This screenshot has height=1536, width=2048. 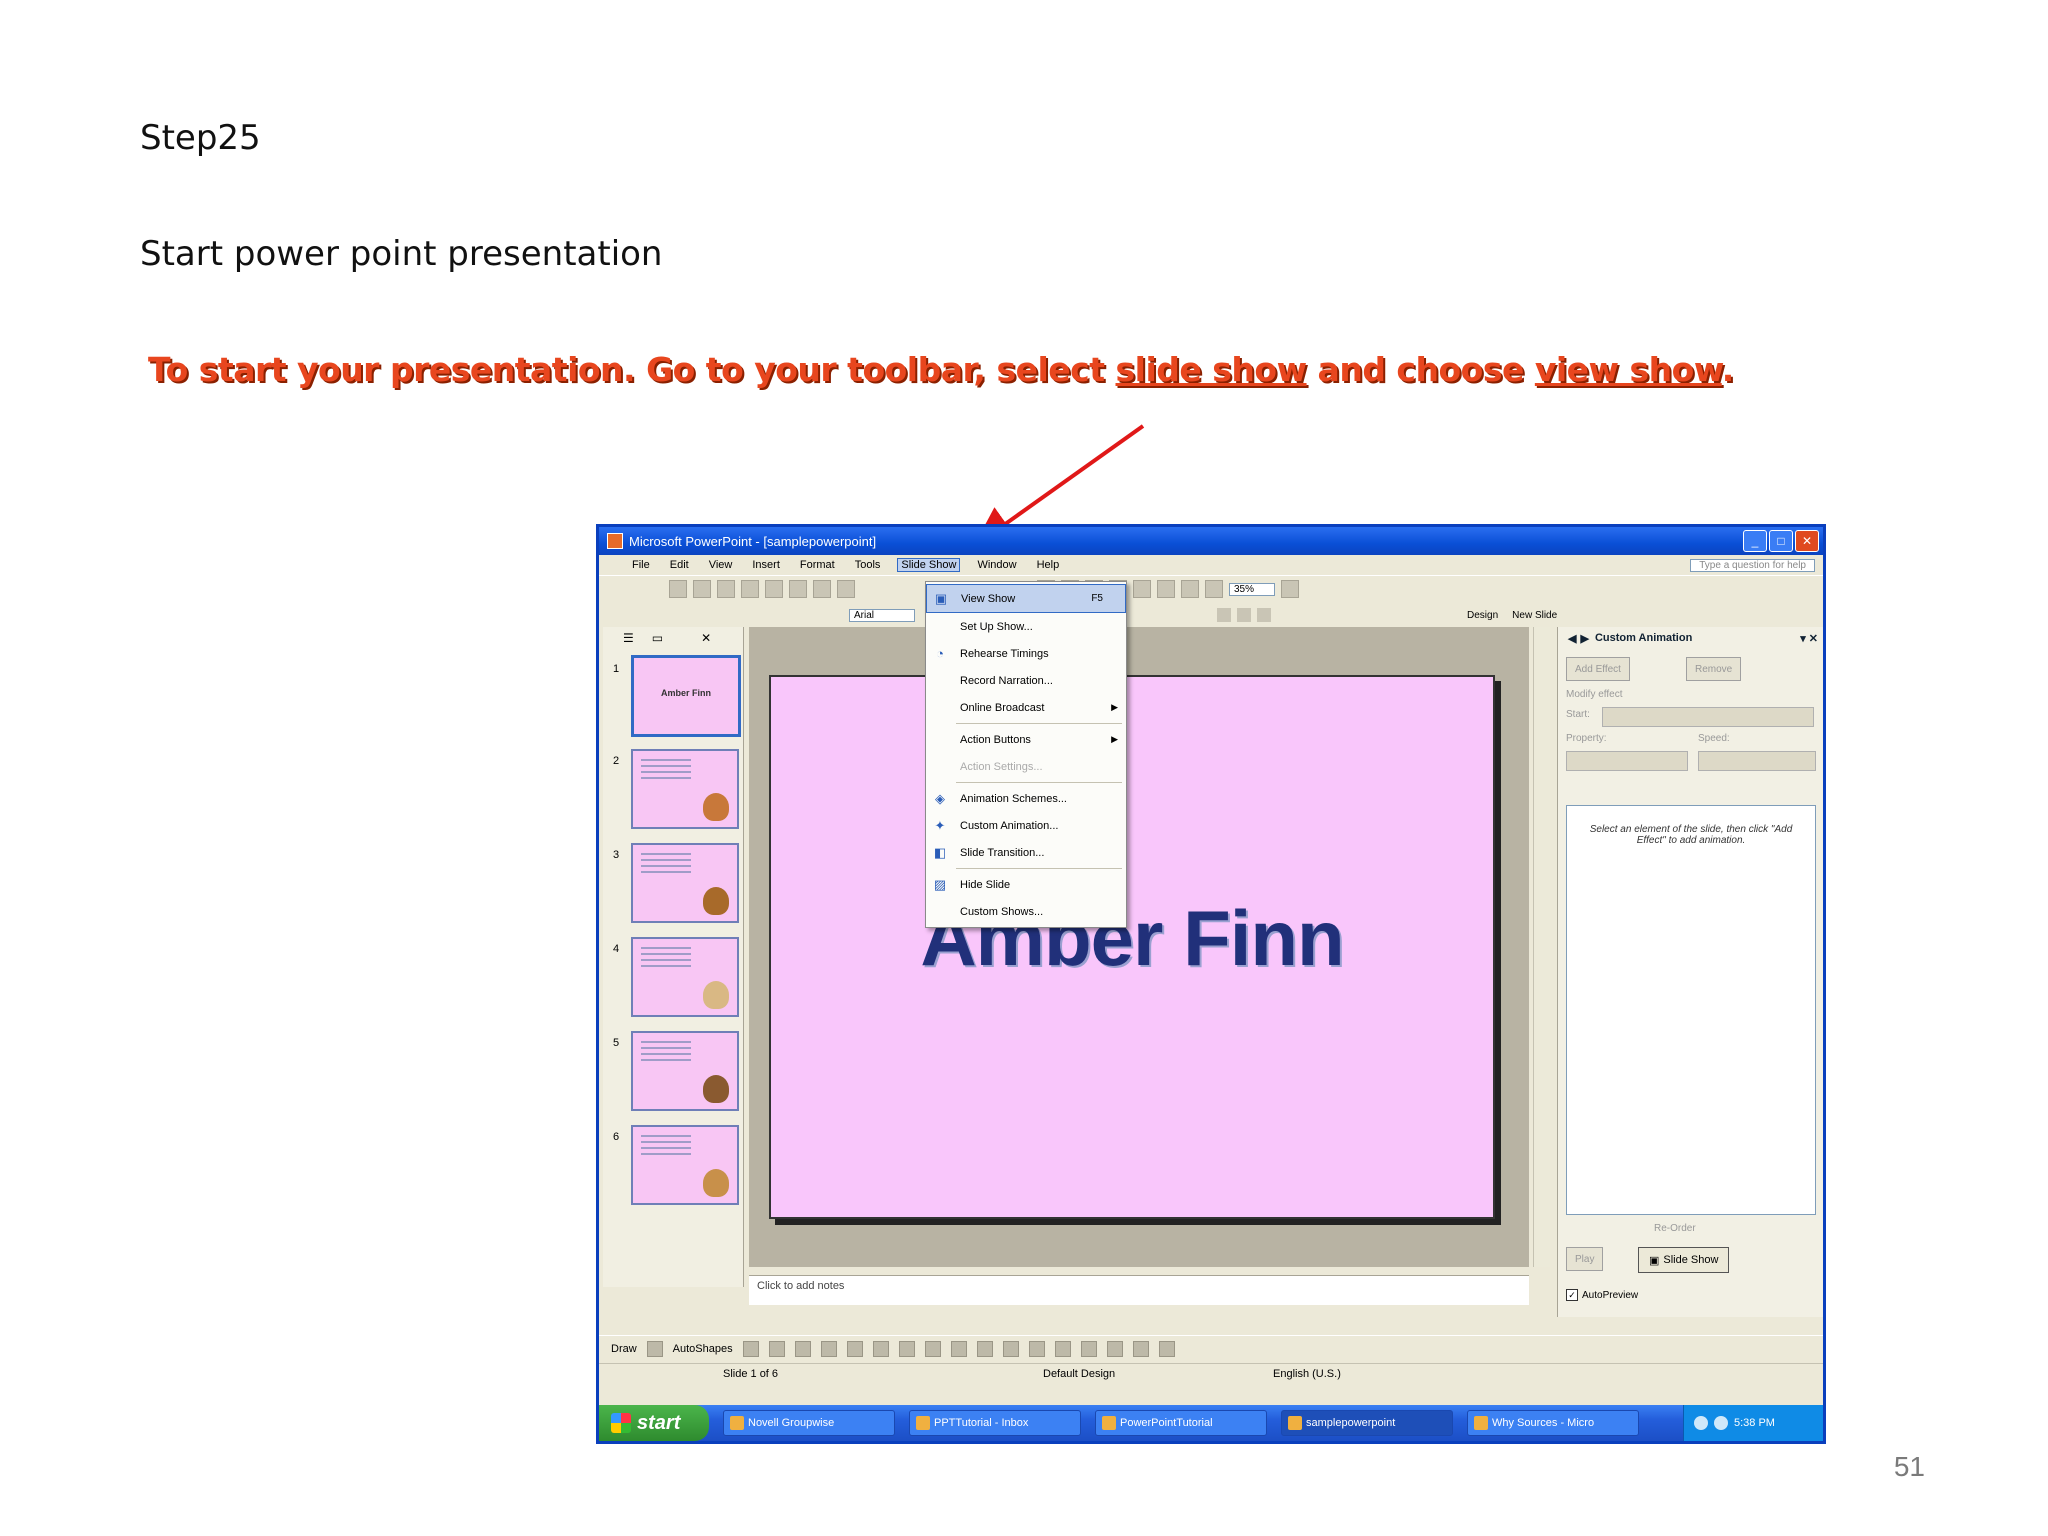 I want to click on menu-help: Help, so click(x=1048, y=565).